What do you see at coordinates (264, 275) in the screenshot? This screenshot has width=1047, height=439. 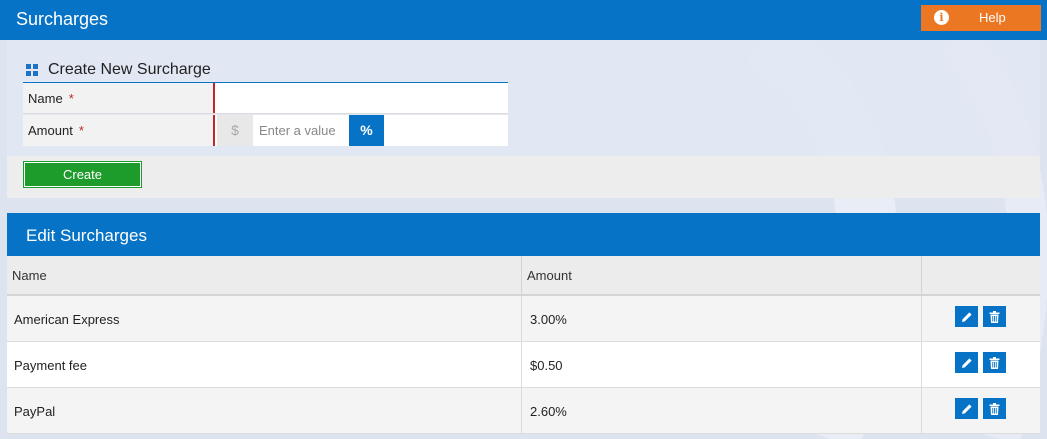 I see `column-header-name: Name` at bounding box center [264, 275].